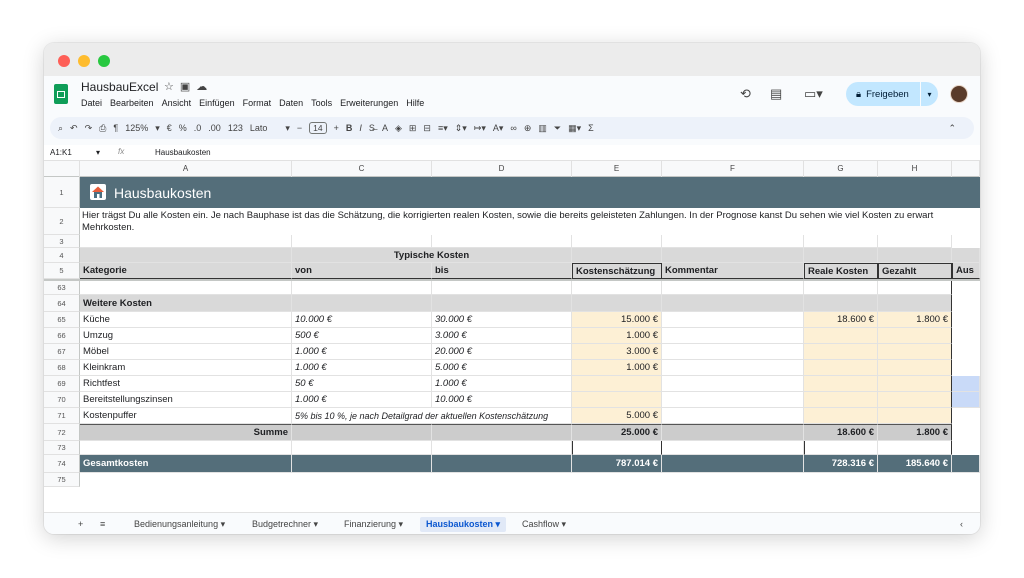 This screenshot has height=578, width=1024. Describe the element at coordinates (432, 255) in the screenshot. I see `typische-kosten-header: Typische Kosten` at that location.